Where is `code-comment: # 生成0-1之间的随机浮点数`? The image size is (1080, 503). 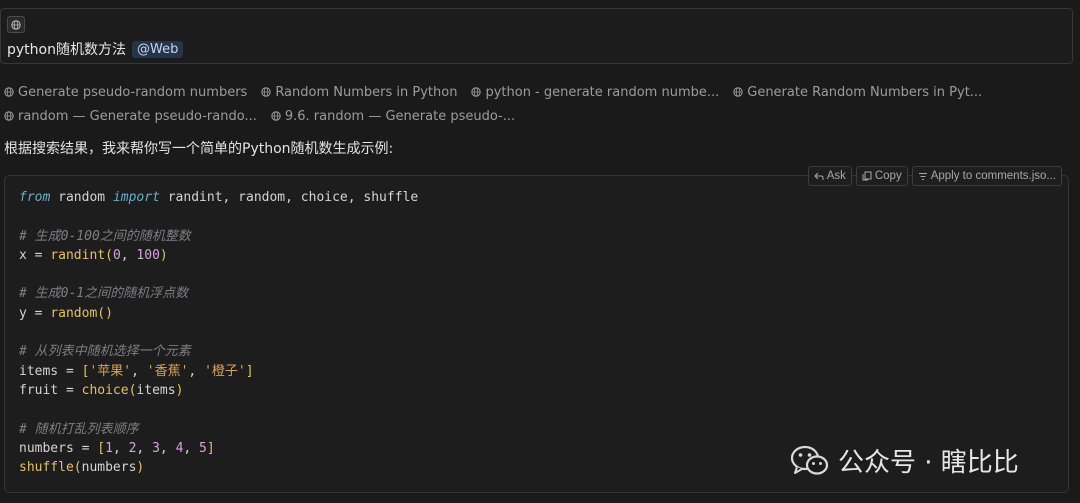 code-comment: # 生成0-1之间的随机浮点数 is located at coordinates (104, 294).